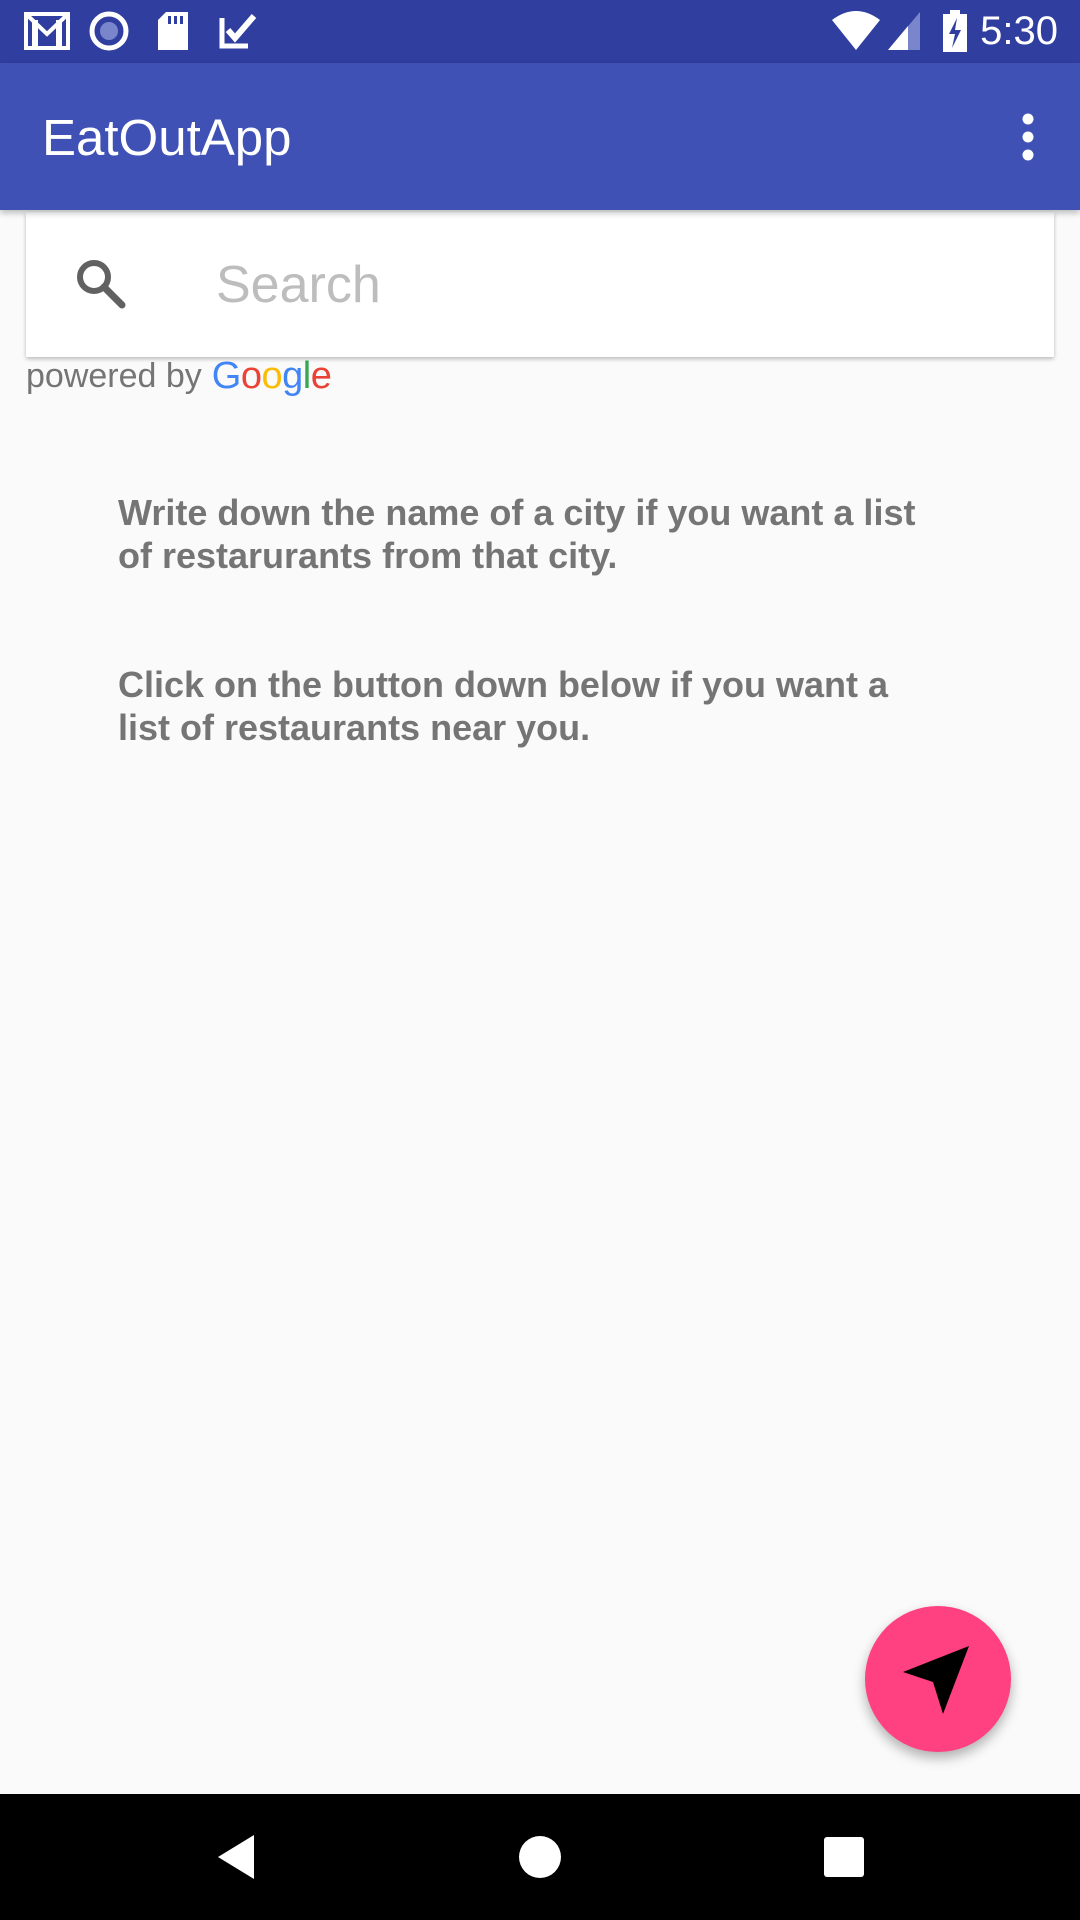 The image size is (1080, 1920). I want to click on overflow-menu-button, so click(1028, 137).